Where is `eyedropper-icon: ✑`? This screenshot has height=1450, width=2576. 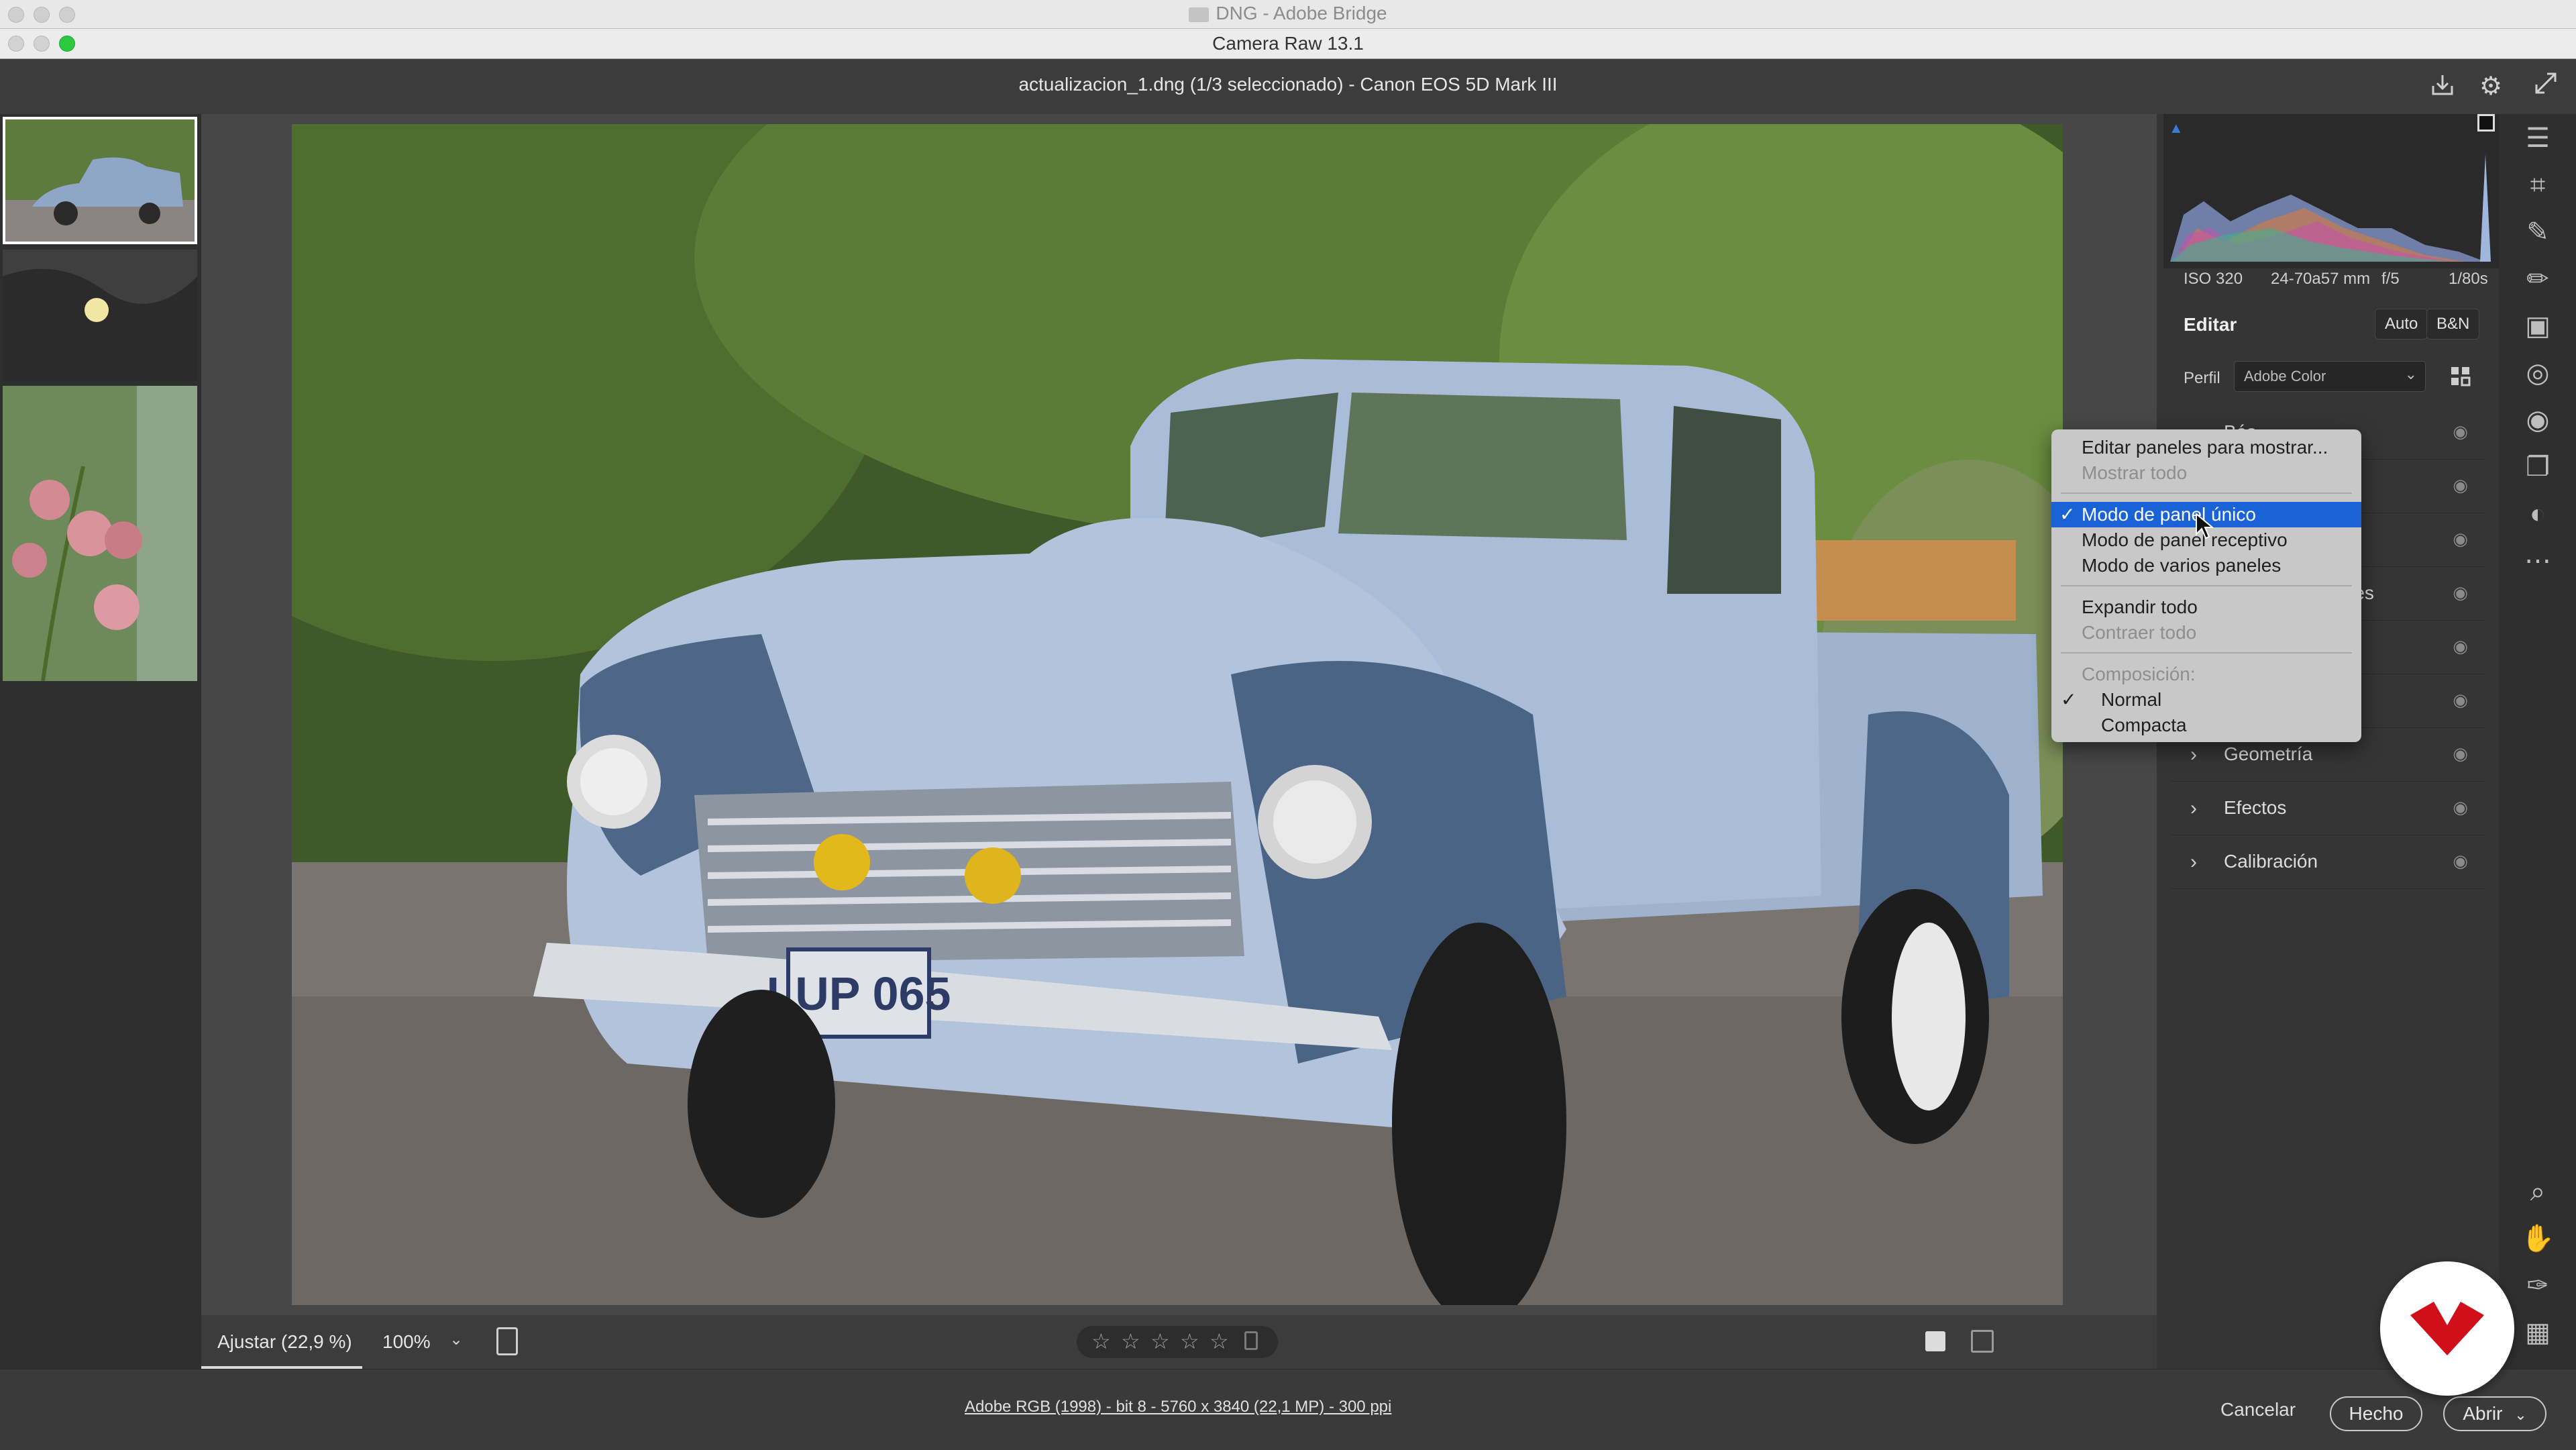
eyedropper-icon: ✑ is located at coordinates (2538, 1285).